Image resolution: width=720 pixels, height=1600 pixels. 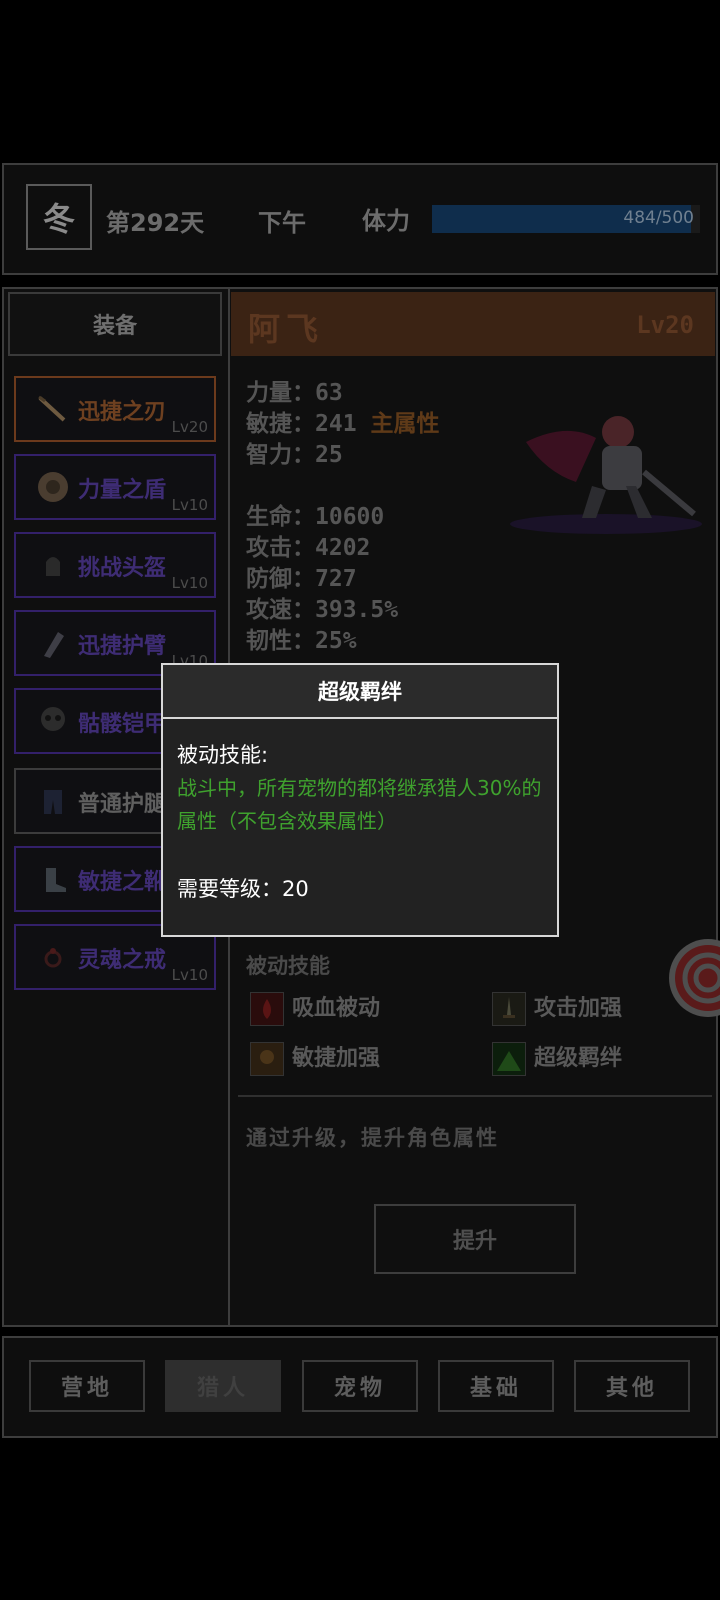 What do you see at coordinates (122, 646) in the screenshot?
I see `equipment-name: 迅捷护臂` at bounding box center [122, 646].